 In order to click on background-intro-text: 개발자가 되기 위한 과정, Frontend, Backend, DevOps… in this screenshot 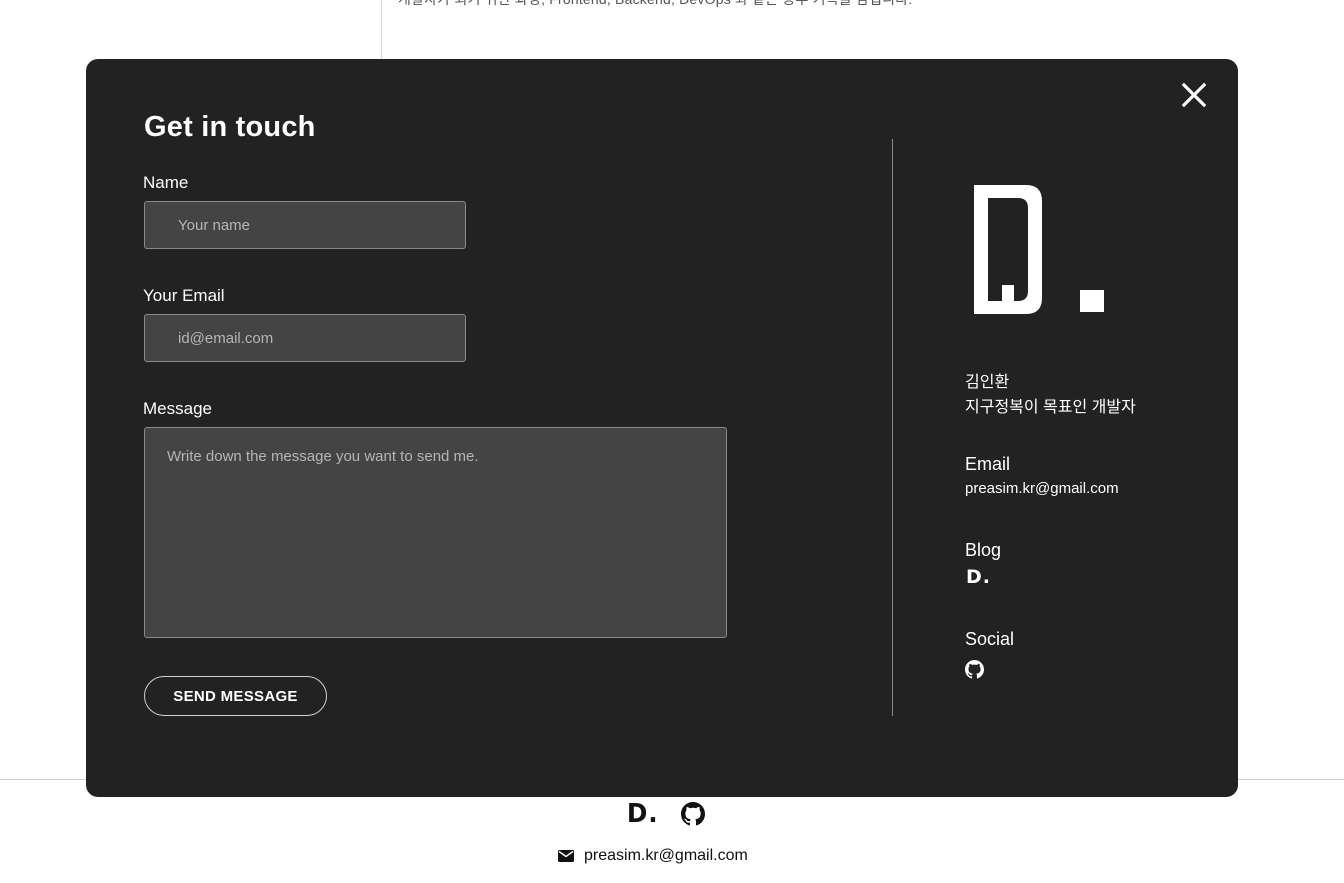, I will do `click(655, 4)`.